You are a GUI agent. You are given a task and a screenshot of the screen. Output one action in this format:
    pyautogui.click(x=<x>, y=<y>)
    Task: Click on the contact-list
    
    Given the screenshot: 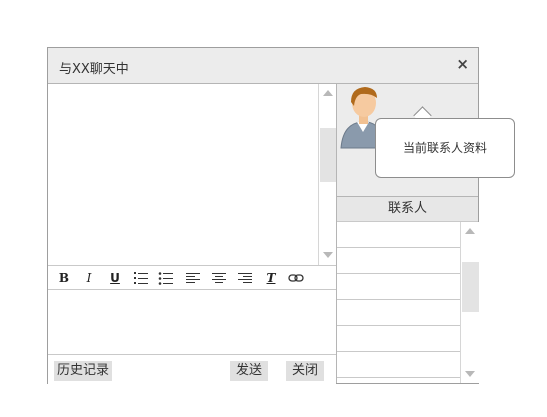 What is the action you would take?
    pyautogui.click(x=398, y=302)
    